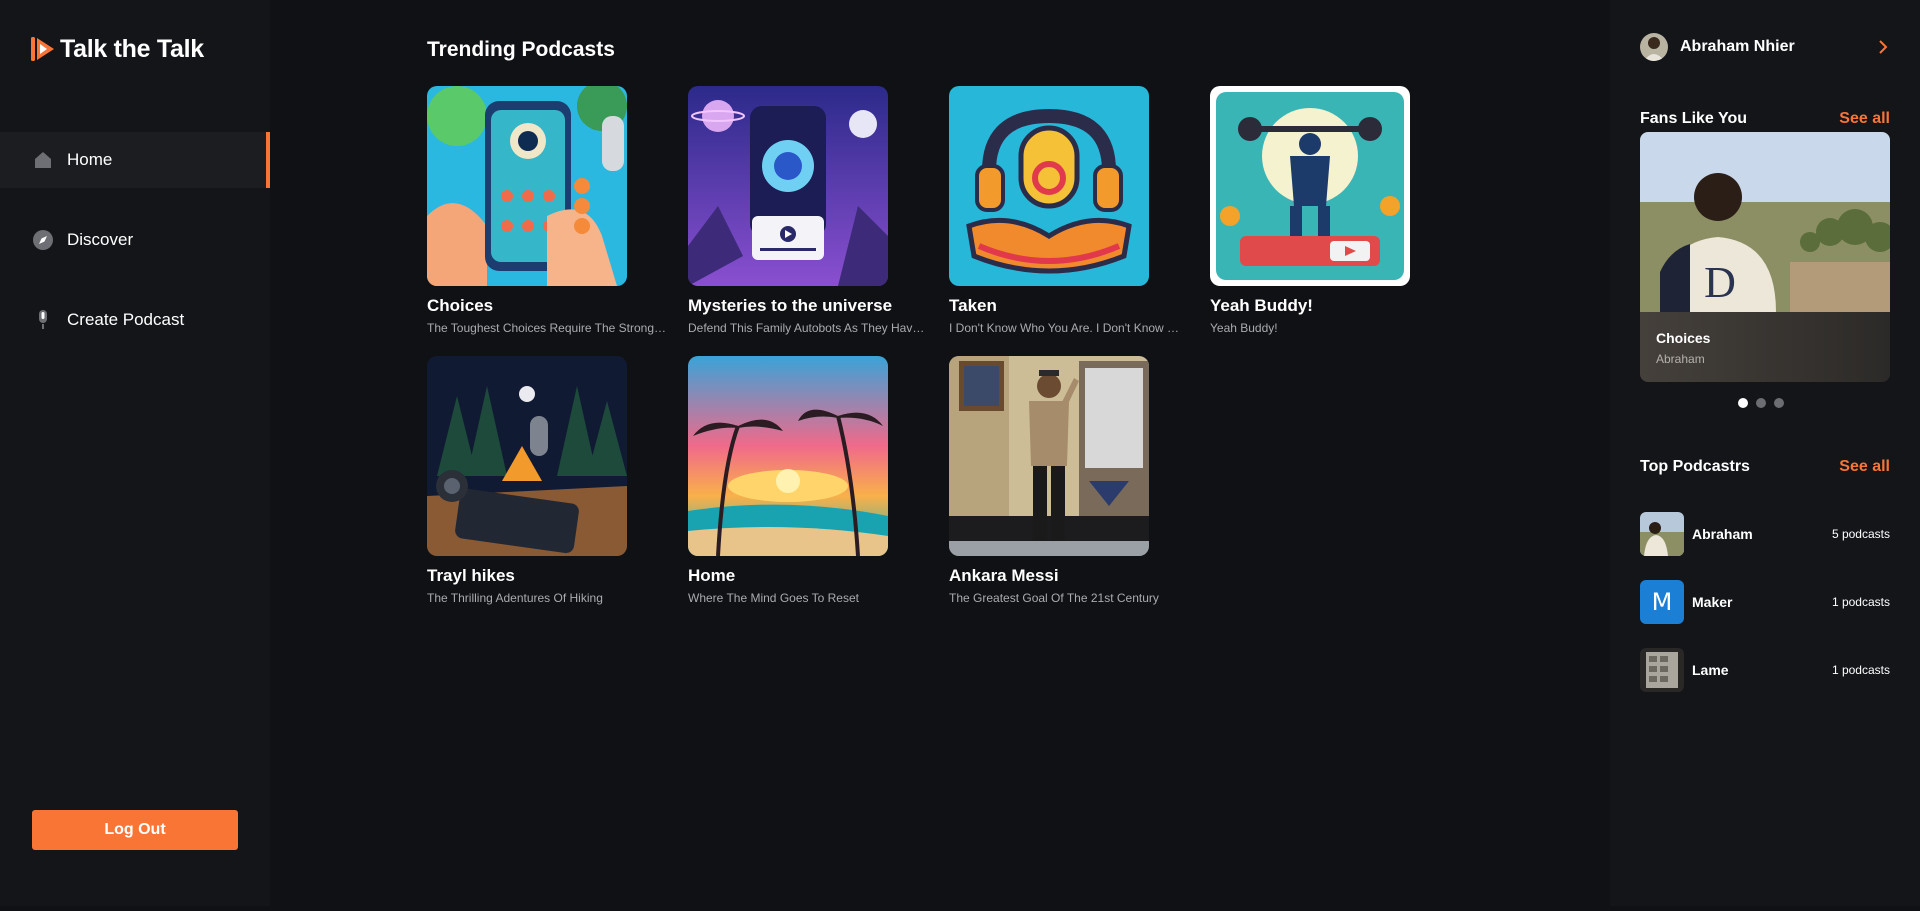 The height and width of the screenshot is (911, 1920). I want to click on profile-link: Abraham Nhier, so click(1765, 47).